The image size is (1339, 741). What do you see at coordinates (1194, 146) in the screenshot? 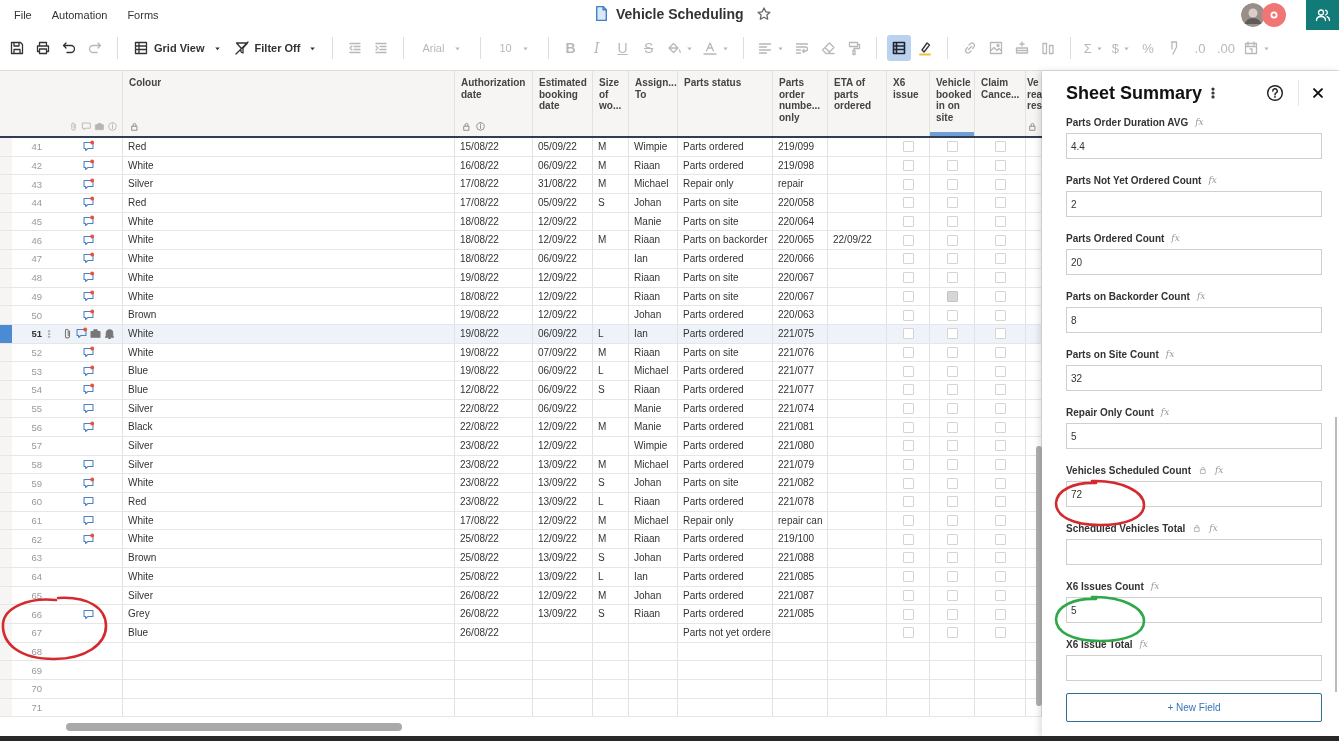
I see `value-field: 4.4` at bounding box center [1194, 146].